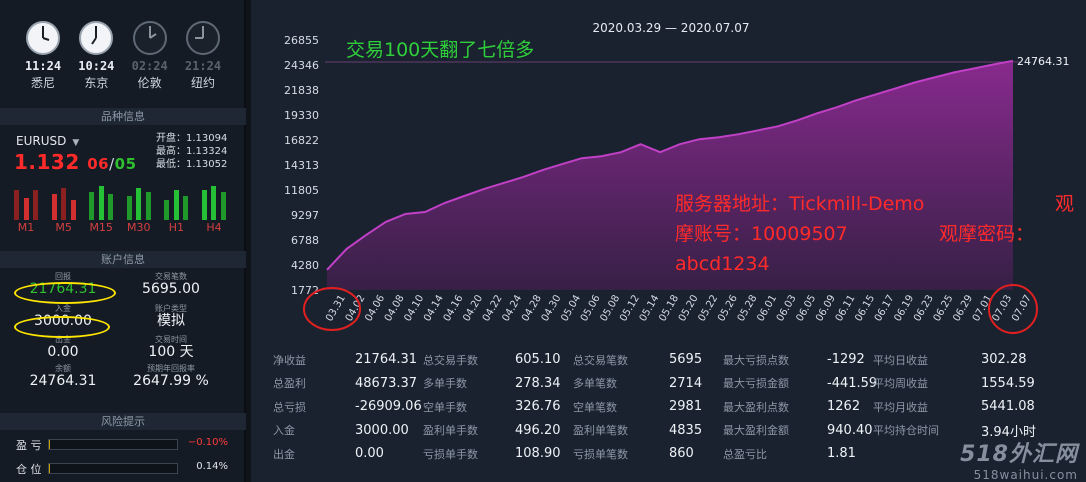  I want to click on clock-city: 纽约, so click(202, 83).